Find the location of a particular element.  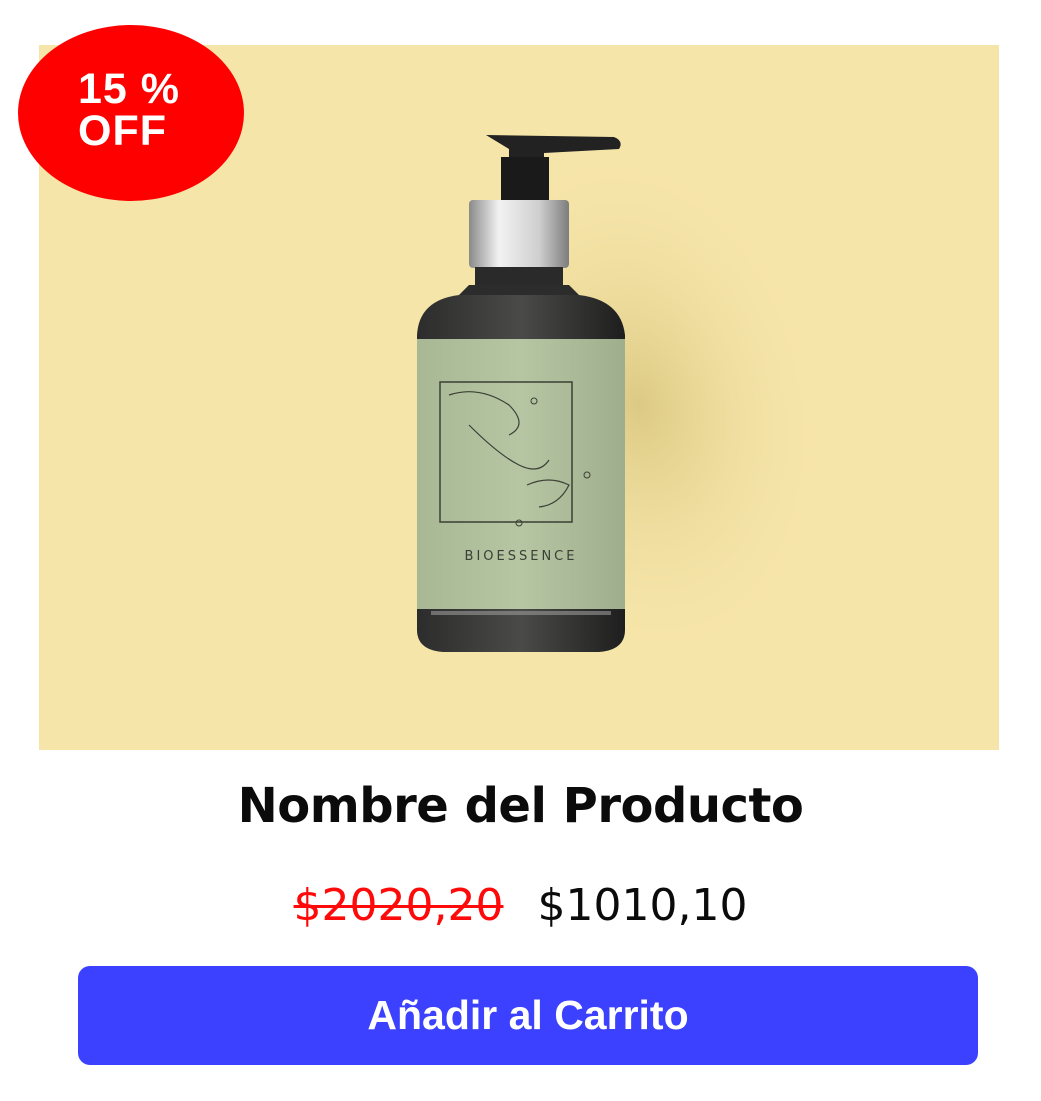

discount-off: OFF is located at coordinates (122, 131).